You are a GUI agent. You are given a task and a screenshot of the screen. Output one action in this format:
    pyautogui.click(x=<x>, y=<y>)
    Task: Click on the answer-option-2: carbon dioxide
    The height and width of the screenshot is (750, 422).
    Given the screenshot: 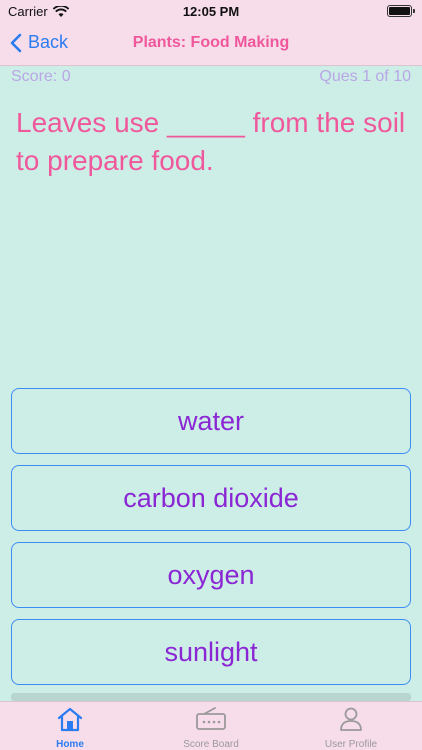 What is the action you would take?
    pyautogui.click(x=211, y=498)
    